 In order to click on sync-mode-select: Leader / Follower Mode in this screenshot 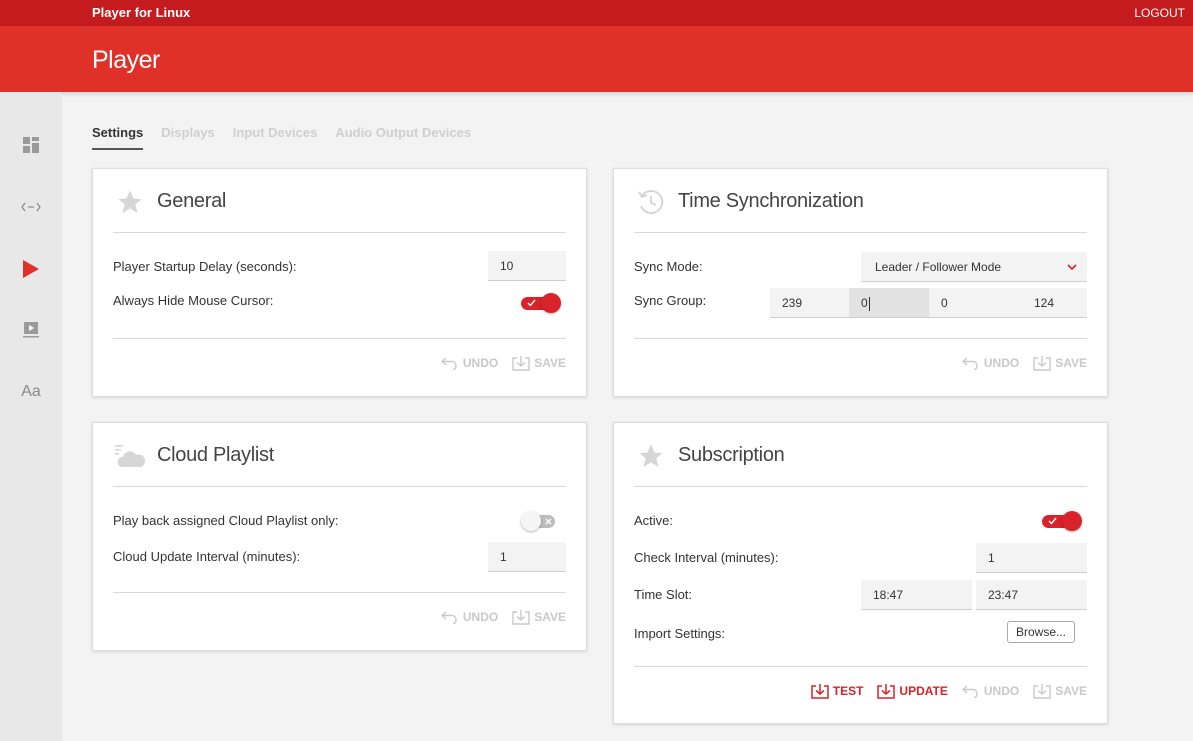, I will do `click(974, 267)`.